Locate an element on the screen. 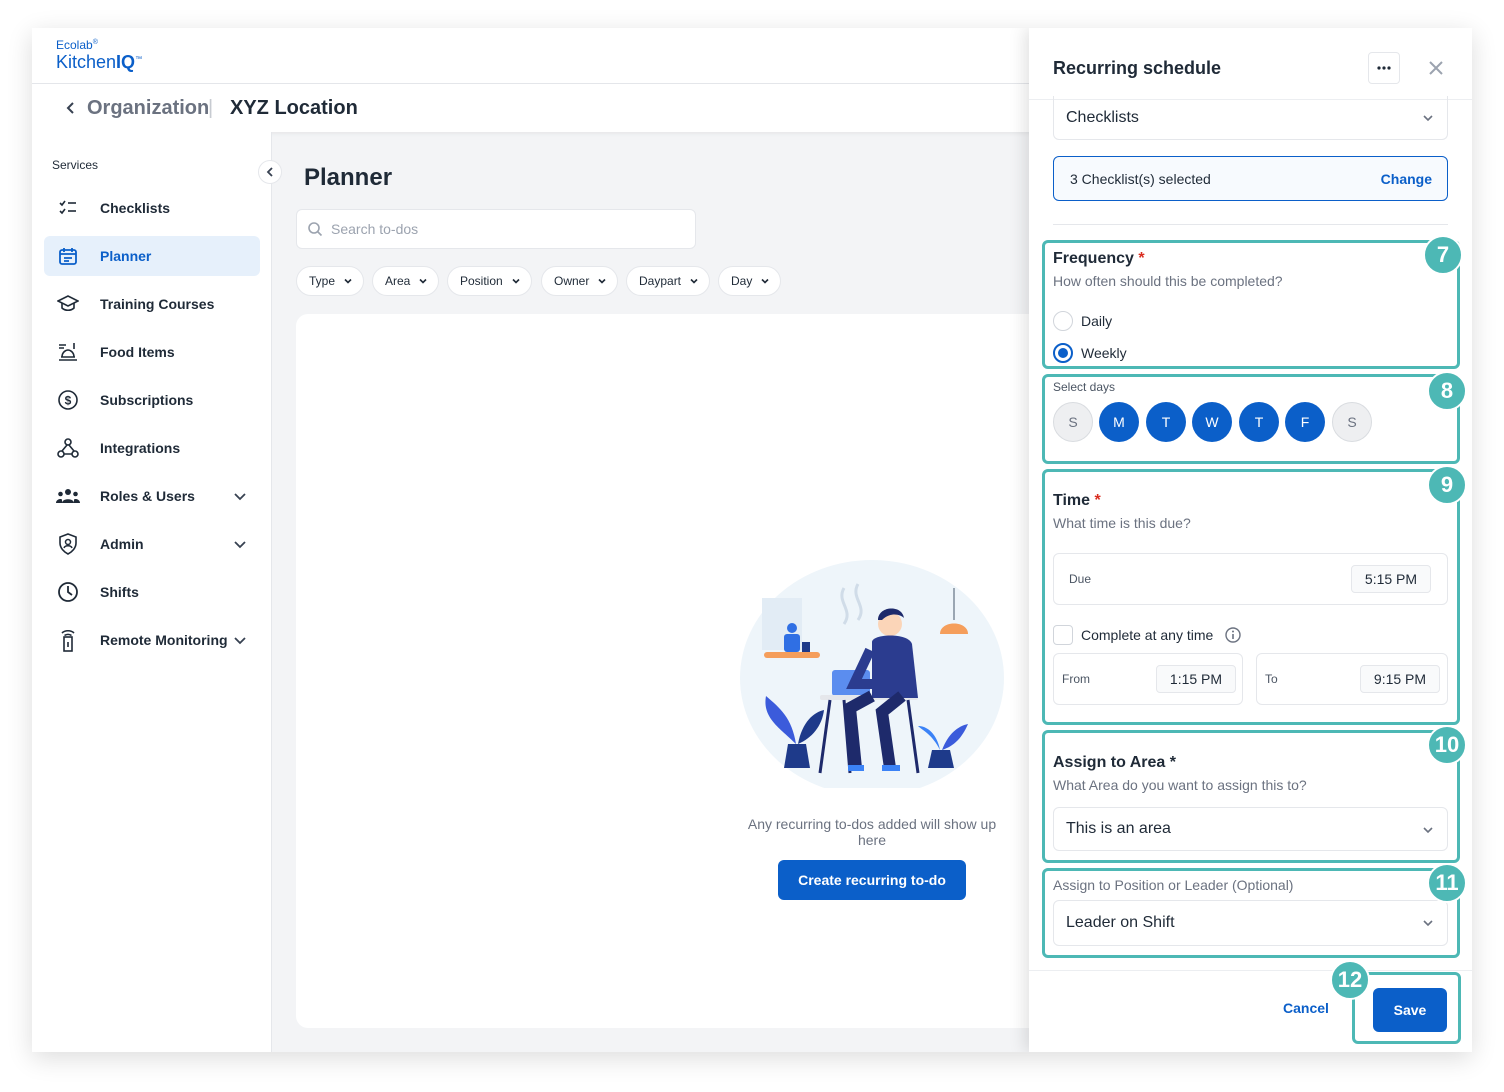 The image size is (1504, 1092). more-options-button is located at coordinates (1384, 68).